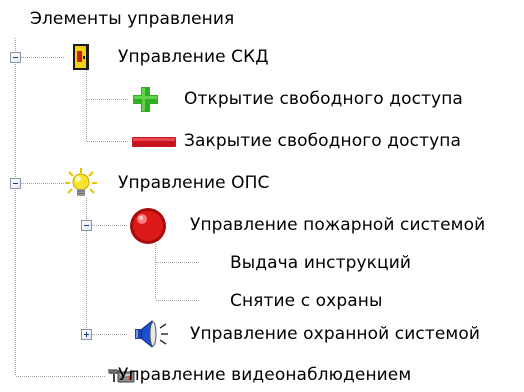 The height and width of the screenshot is (392, 524). What do you see at coordinates (86, 225) in the screenshot?
I see `collapse-toggle-fire` at bounding box center [86, 225].